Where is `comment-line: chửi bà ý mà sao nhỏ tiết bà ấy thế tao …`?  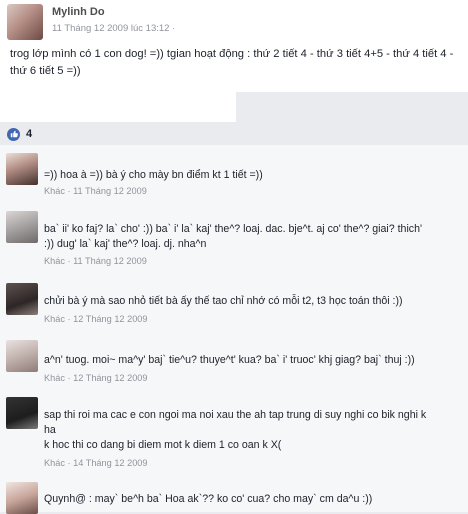
comment-line: chửi bà ý mà sao nhỏ tiết bà ấy thế tao … is located at coordinates (223, 301).